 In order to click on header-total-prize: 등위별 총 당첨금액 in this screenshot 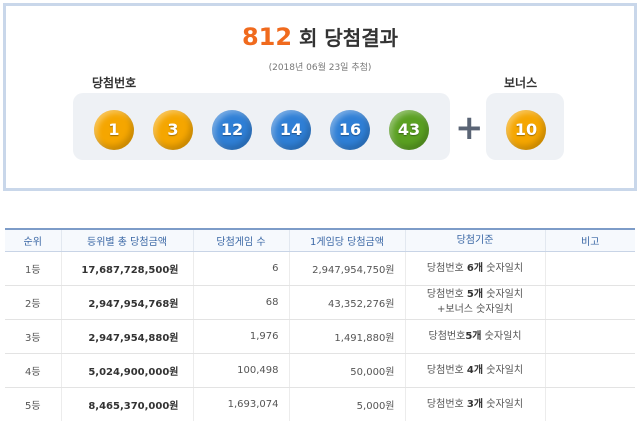, I will do `click(126, 240)`.